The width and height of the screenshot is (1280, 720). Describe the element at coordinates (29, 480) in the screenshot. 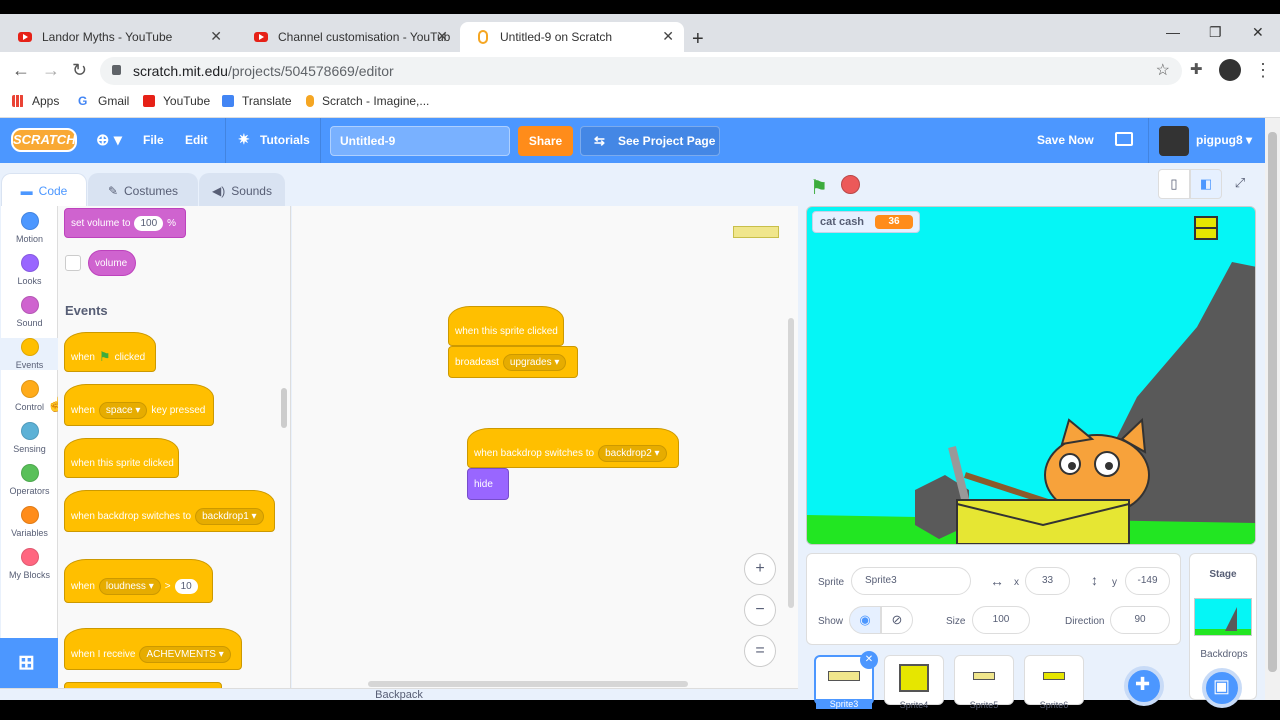

I see `category-operators: Operators` at that location.